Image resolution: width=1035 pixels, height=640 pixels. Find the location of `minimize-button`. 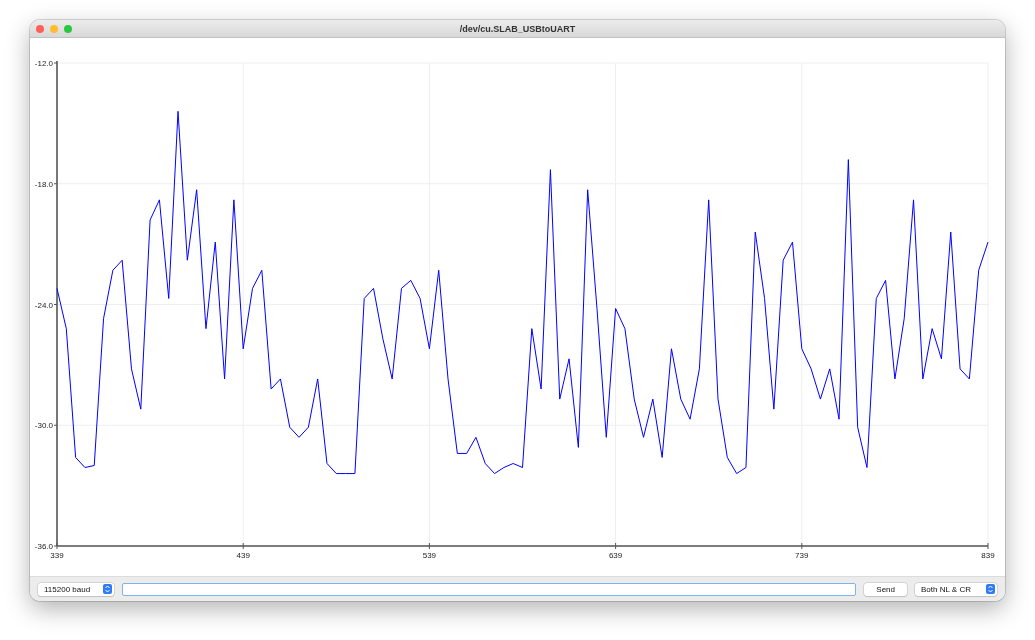

minimize-button is located at coordinates (54, 28).